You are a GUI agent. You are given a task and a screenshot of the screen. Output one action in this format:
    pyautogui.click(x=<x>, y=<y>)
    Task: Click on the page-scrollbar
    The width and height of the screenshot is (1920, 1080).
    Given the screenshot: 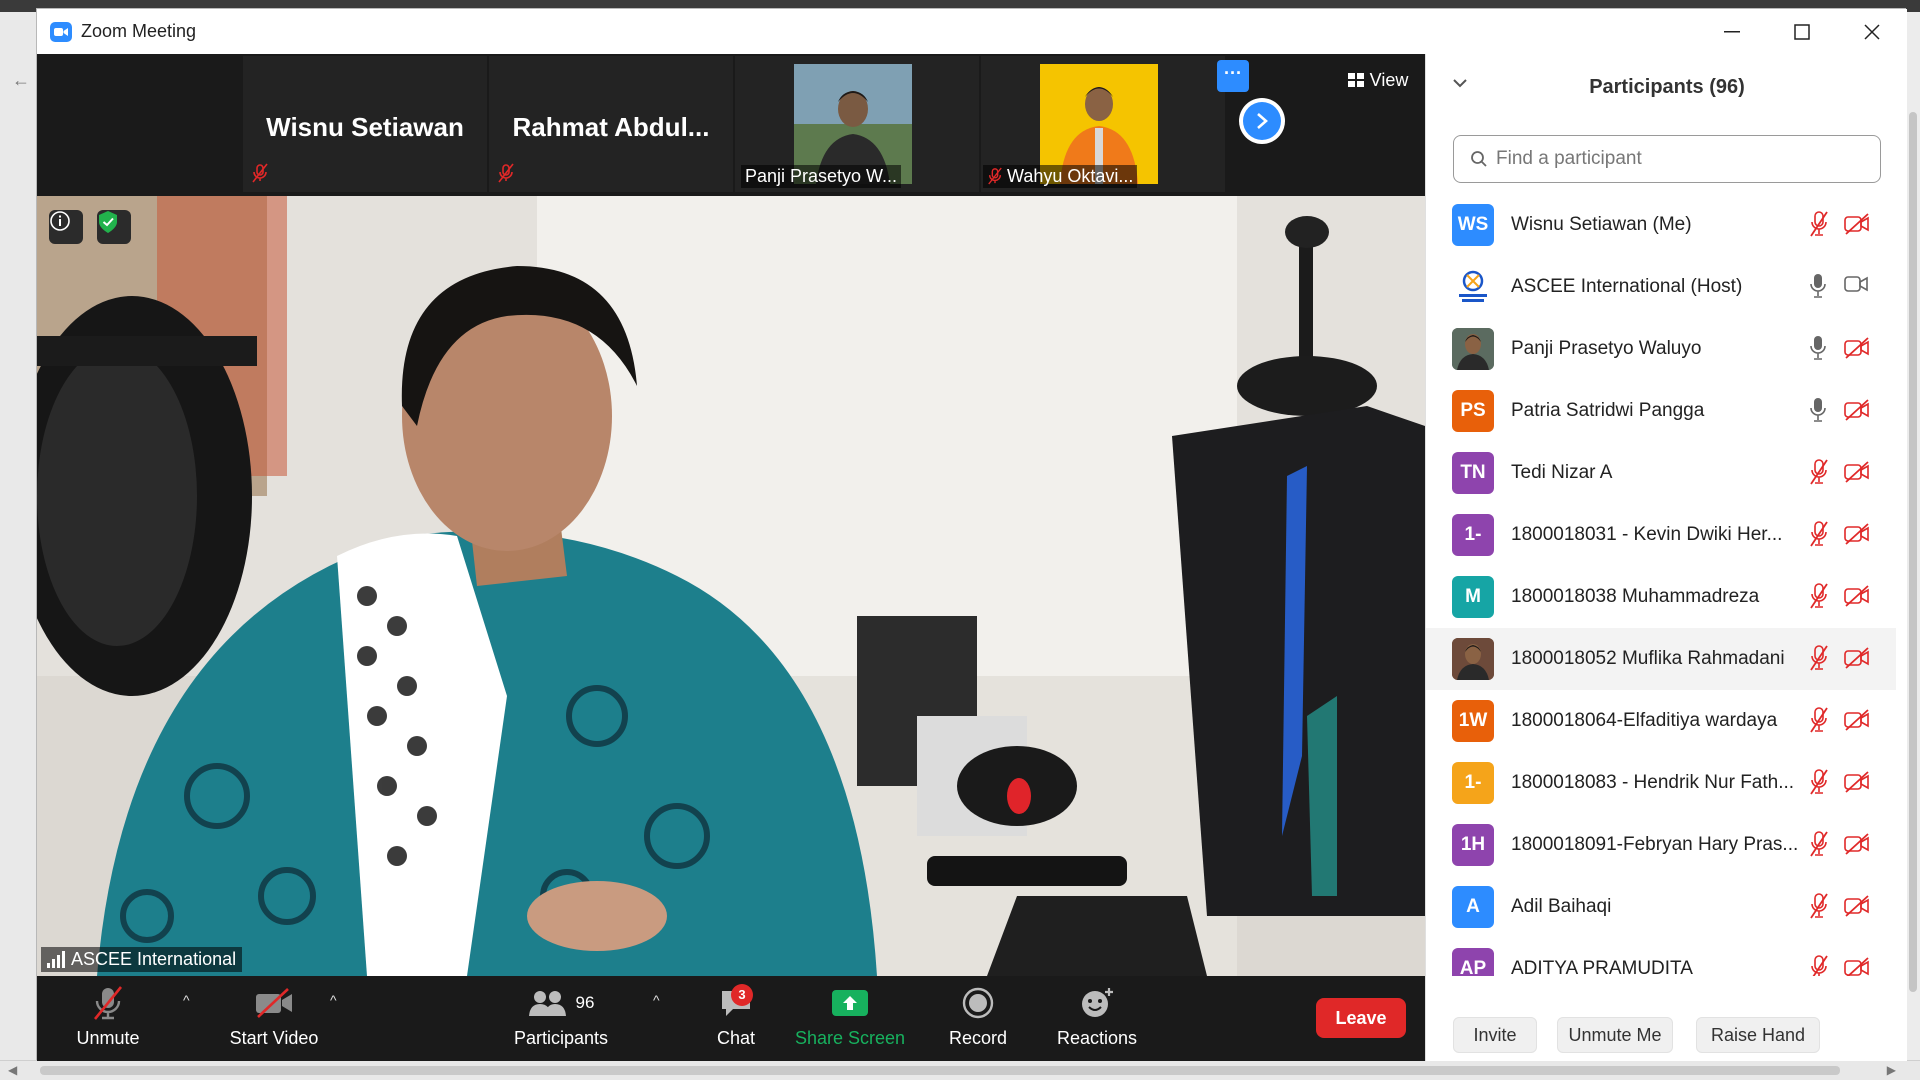 What is the action you would take?
    pyautogui.click(x=1913, y=536)
    